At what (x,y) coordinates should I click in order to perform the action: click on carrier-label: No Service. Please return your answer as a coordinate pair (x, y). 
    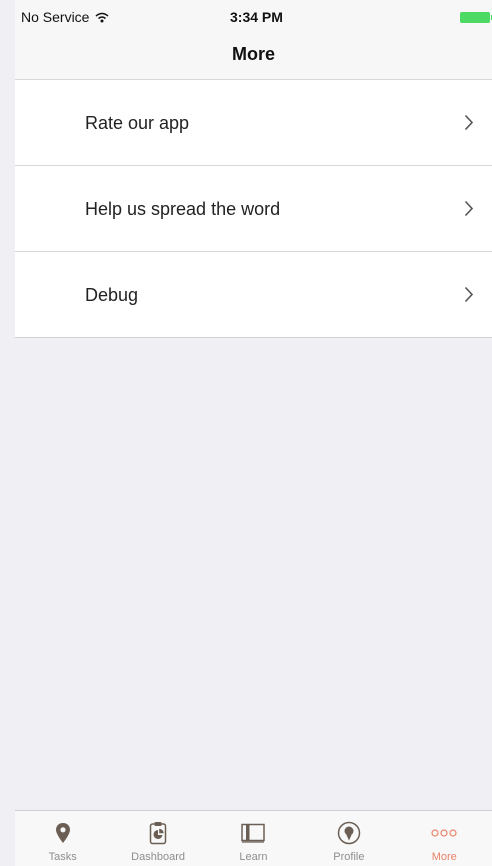
    Looking at the image, I should click on (55, 17).